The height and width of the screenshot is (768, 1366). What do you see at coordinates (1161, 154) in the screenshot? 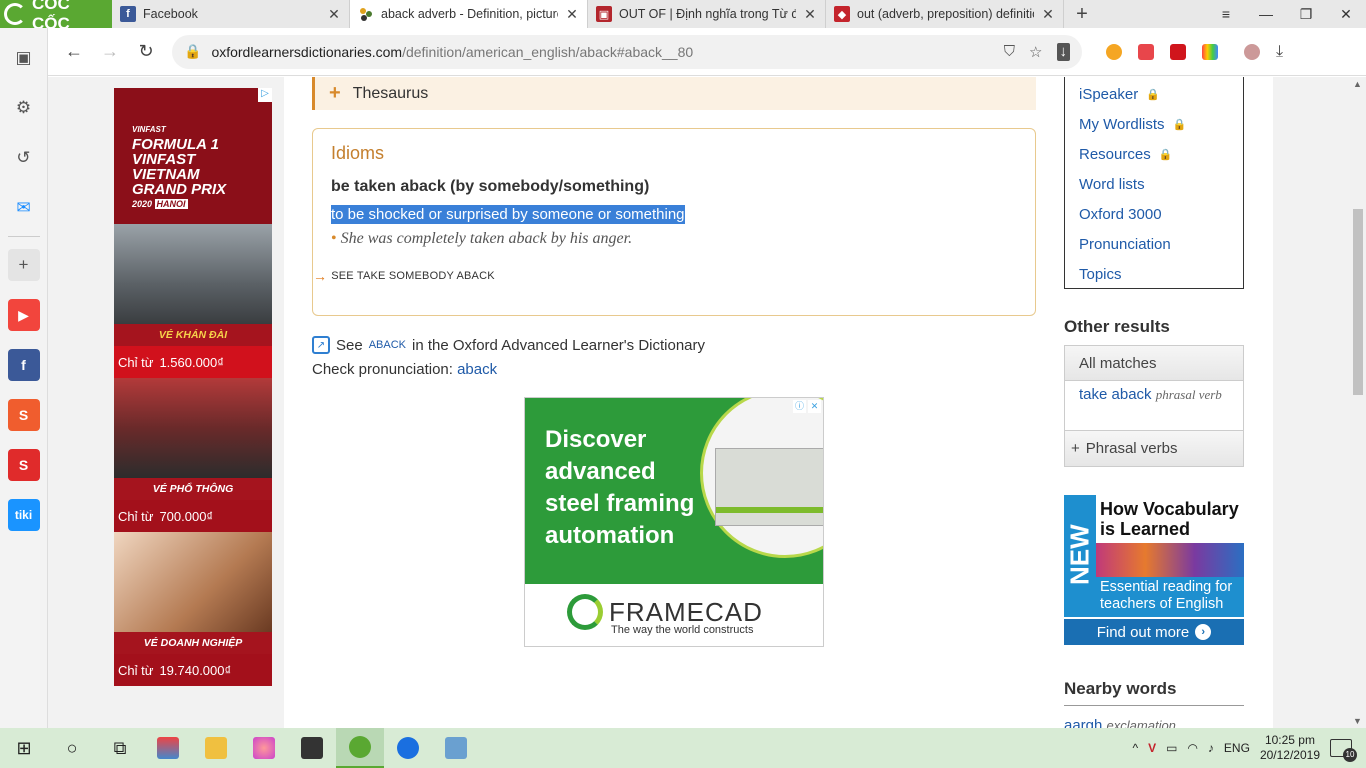
I see `menu-item-resources: Resources 🔒` at bounding box center [1161, 154].